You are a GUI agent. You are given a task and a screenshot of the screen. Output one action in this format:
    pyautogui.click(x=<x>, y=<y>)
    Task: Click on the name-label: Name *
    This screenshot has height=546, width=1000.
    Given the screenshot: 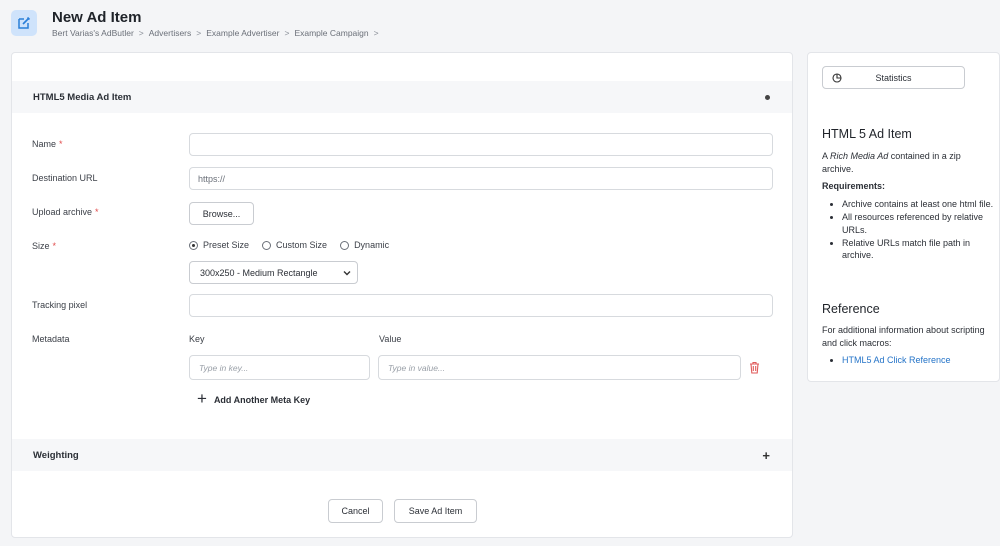 What is the action you would take?
    pyautogui.click(x=47, y=144)
    